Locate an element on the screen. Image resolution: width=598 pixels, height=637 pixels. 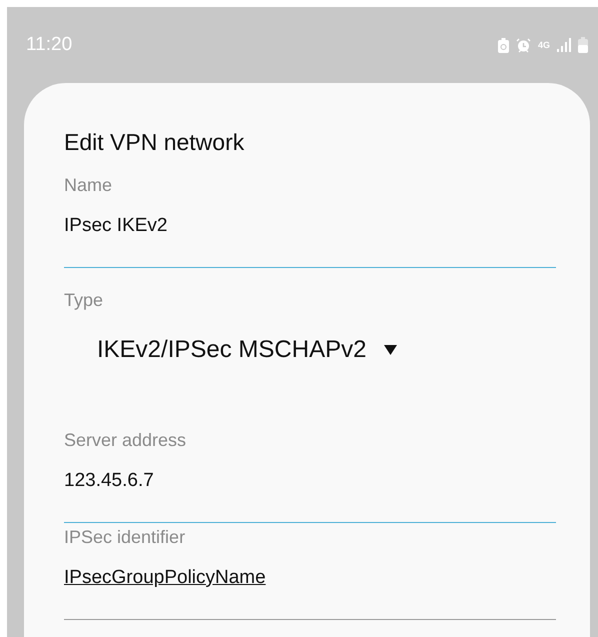
text-field: IPsec IKEv2 is located at coordinates (310, 232).